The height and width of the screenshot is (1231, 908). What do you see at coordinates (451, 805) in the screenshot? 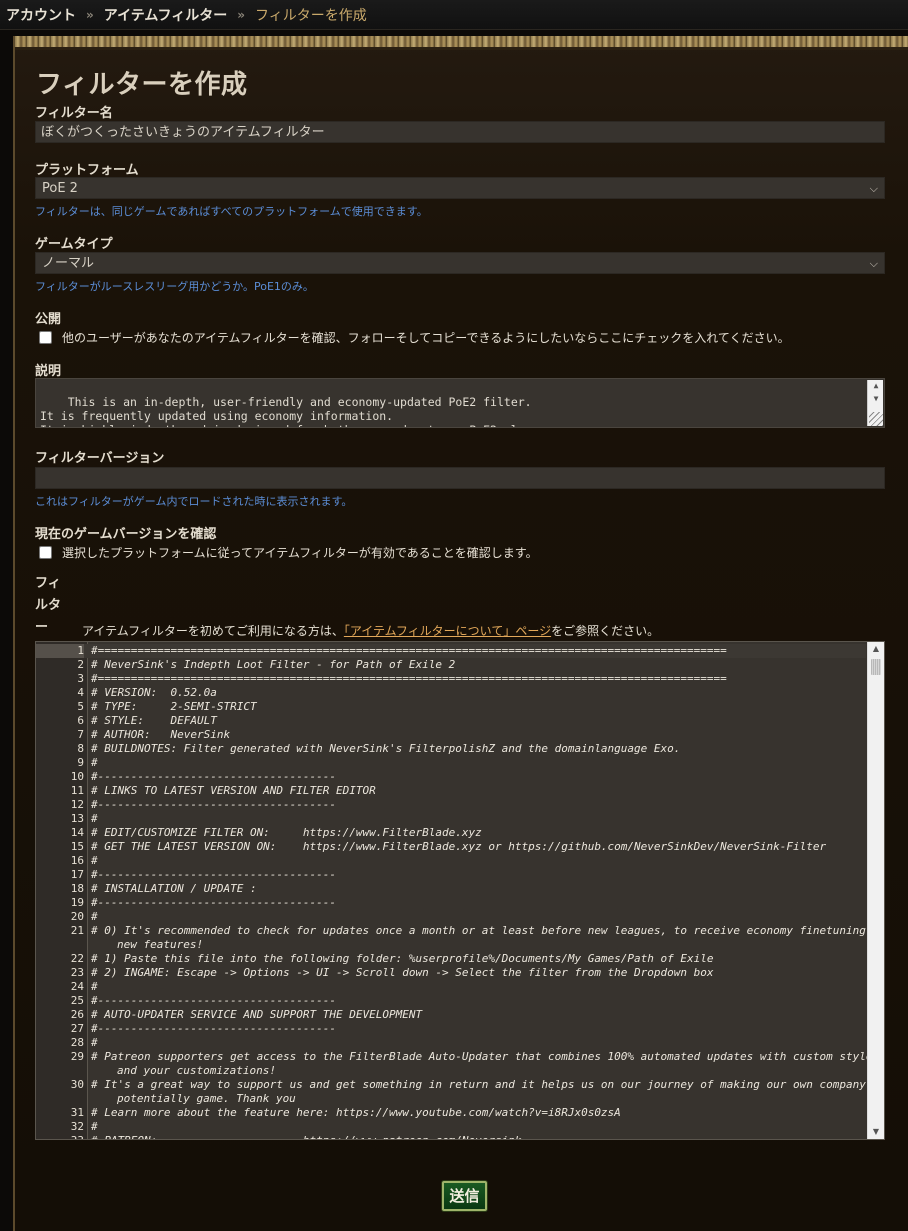
I see `editor-line: 12 #------------------------------------` at bounding box center [451, 805].